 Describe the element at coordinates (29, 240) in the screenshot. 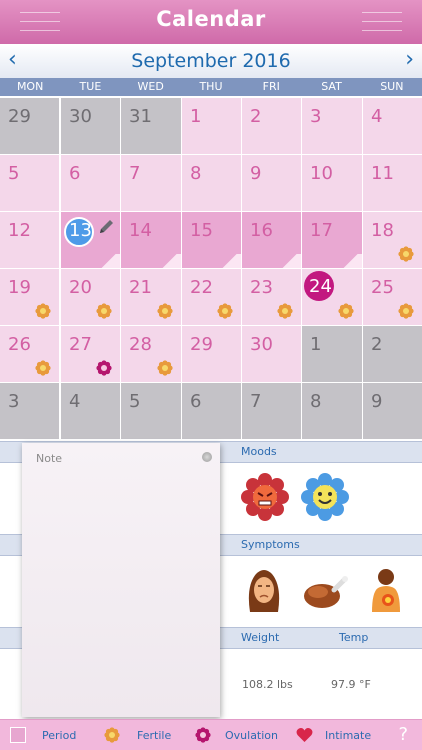

I see `calendar-day: 12` at that location.